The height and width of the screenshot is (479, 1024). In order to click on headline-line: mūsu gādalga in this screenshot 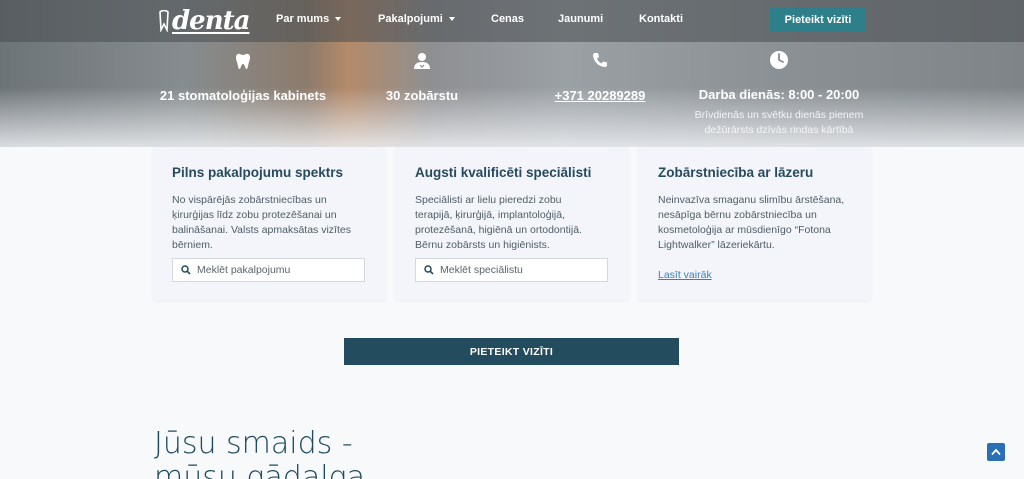, I will do `click(259, 469)`.